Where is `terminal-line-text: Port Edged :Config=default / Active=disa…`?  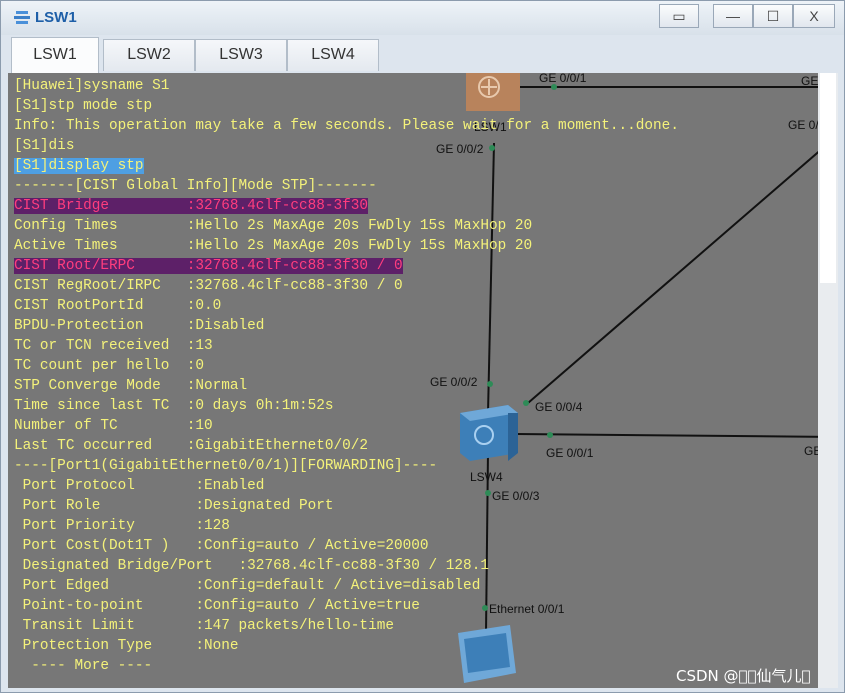
terminal-line-text: Port Edged :Config=default / Active=disa… is located at coordinates (247, 586).